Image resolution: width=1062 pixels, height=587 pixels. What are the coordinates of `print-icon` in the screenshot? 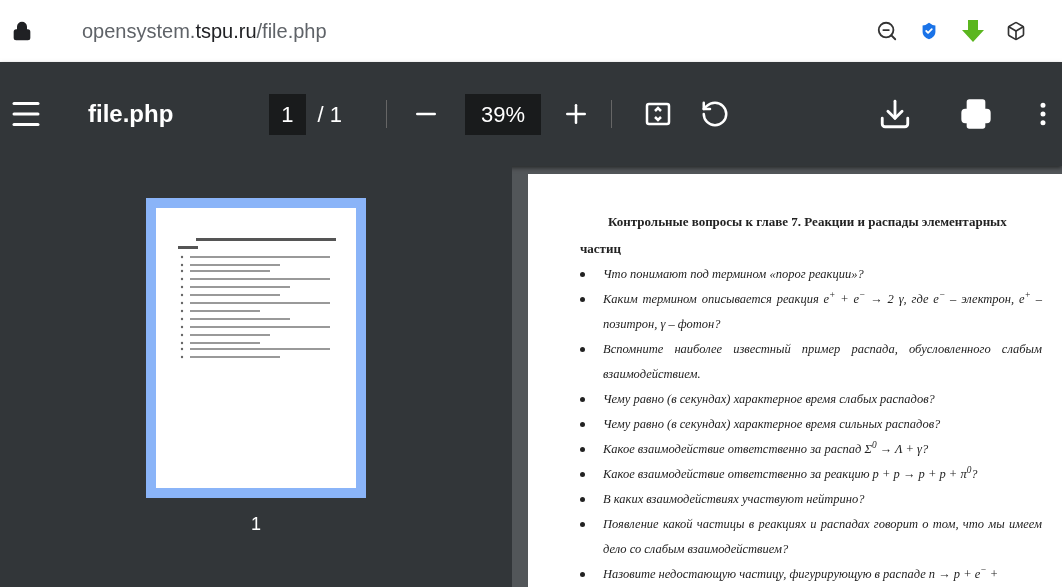 It's located at (976, 114).